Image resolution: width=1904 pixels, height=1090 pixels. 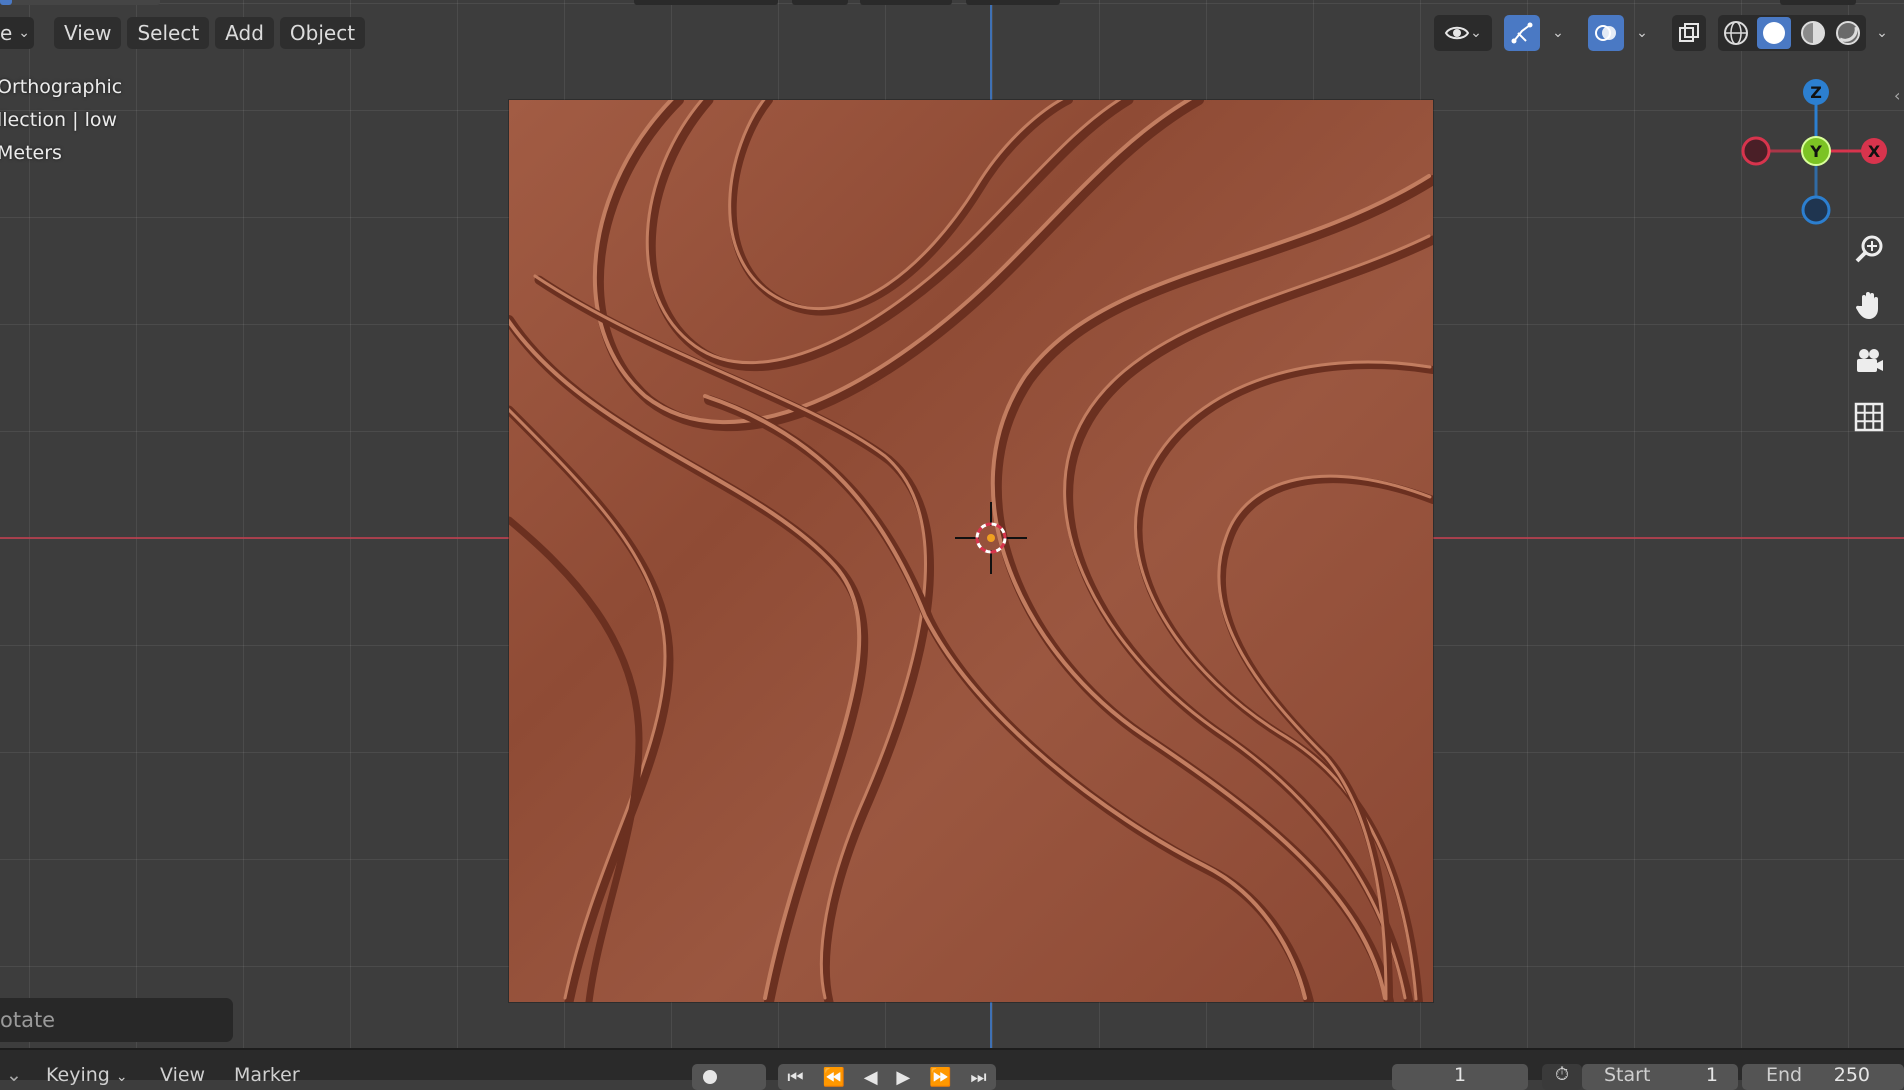 What do you see at coordinates (182, 1075) in the screenshot?
I see `timeline-view-menu: View` at bounding box center [182, 1075].